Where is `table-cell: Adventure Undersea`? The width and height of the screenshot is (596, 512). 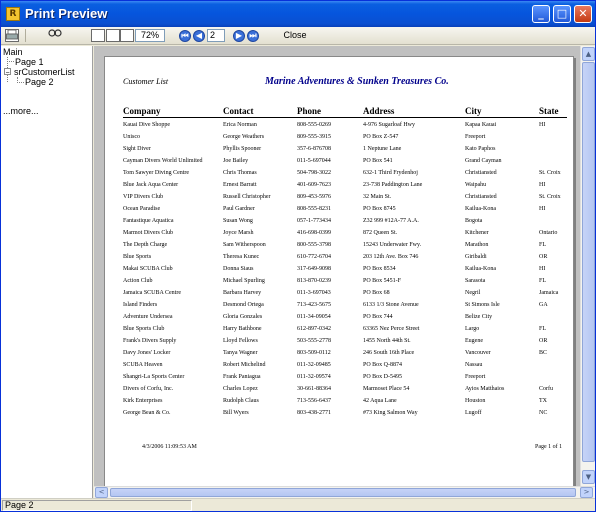
table-cell: Adventure Undersea is located at coordinates (148, 317).